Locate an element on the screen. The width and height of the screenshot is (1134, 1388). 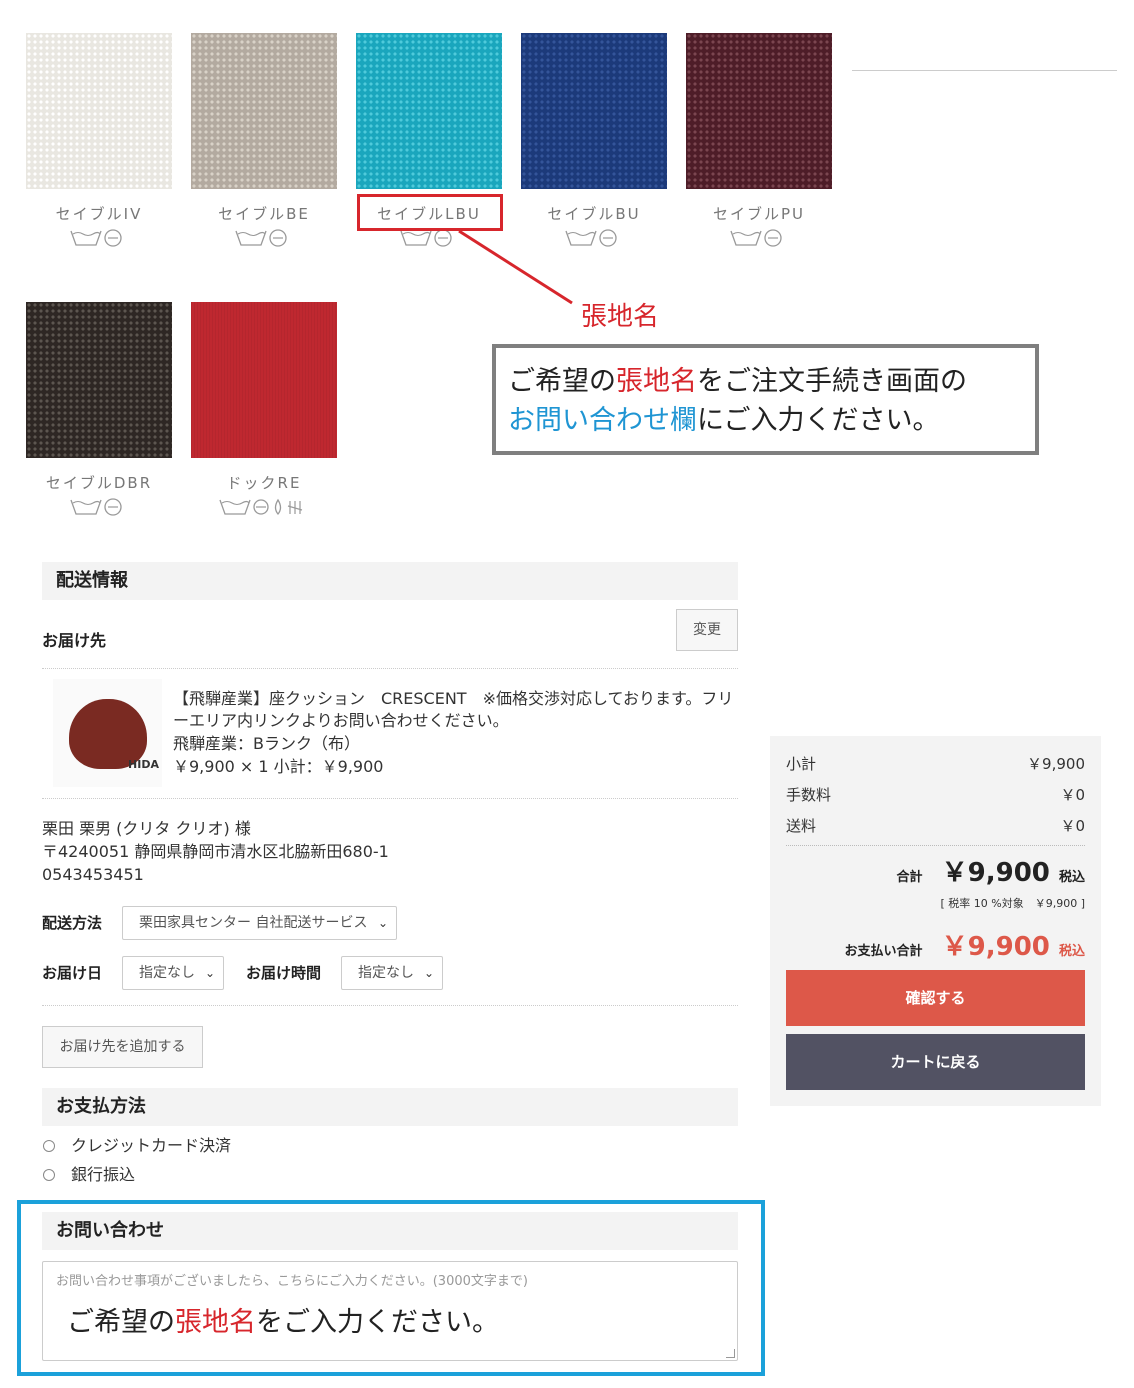
callout-label: 張地名 is located at coordinates (620, 317).